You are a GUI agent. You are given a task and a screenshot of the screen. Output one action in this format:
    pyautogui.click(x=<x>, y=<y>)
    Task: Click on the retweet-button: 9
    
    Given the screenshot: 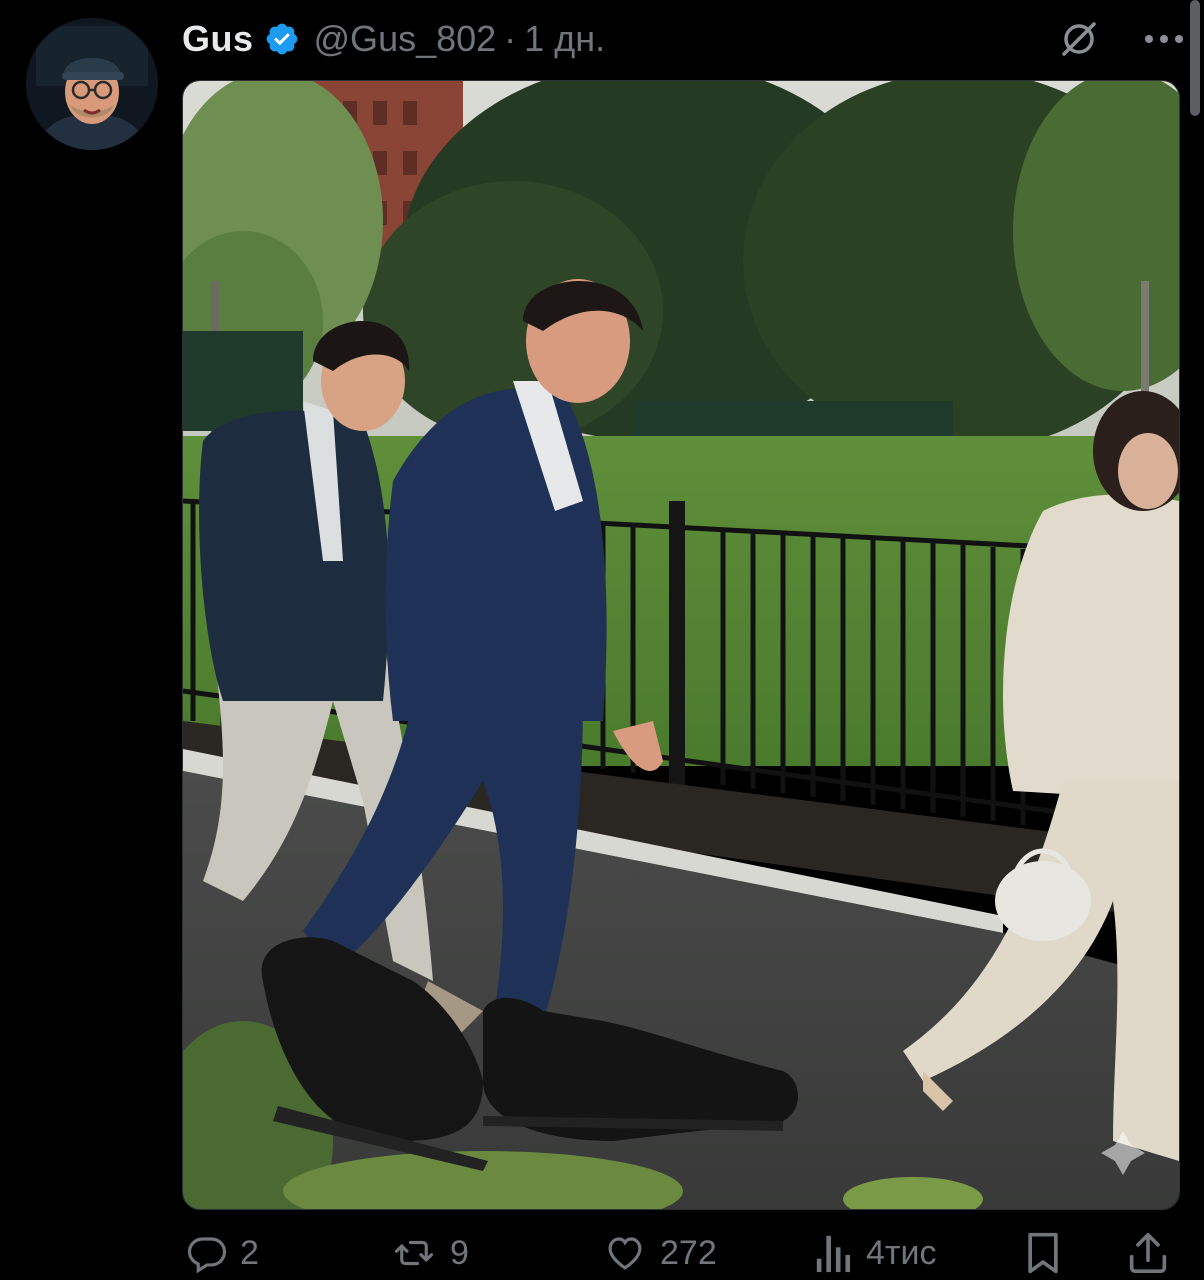 What is the action you would take?
    pyautogui.click(x=429, y=1253)
    